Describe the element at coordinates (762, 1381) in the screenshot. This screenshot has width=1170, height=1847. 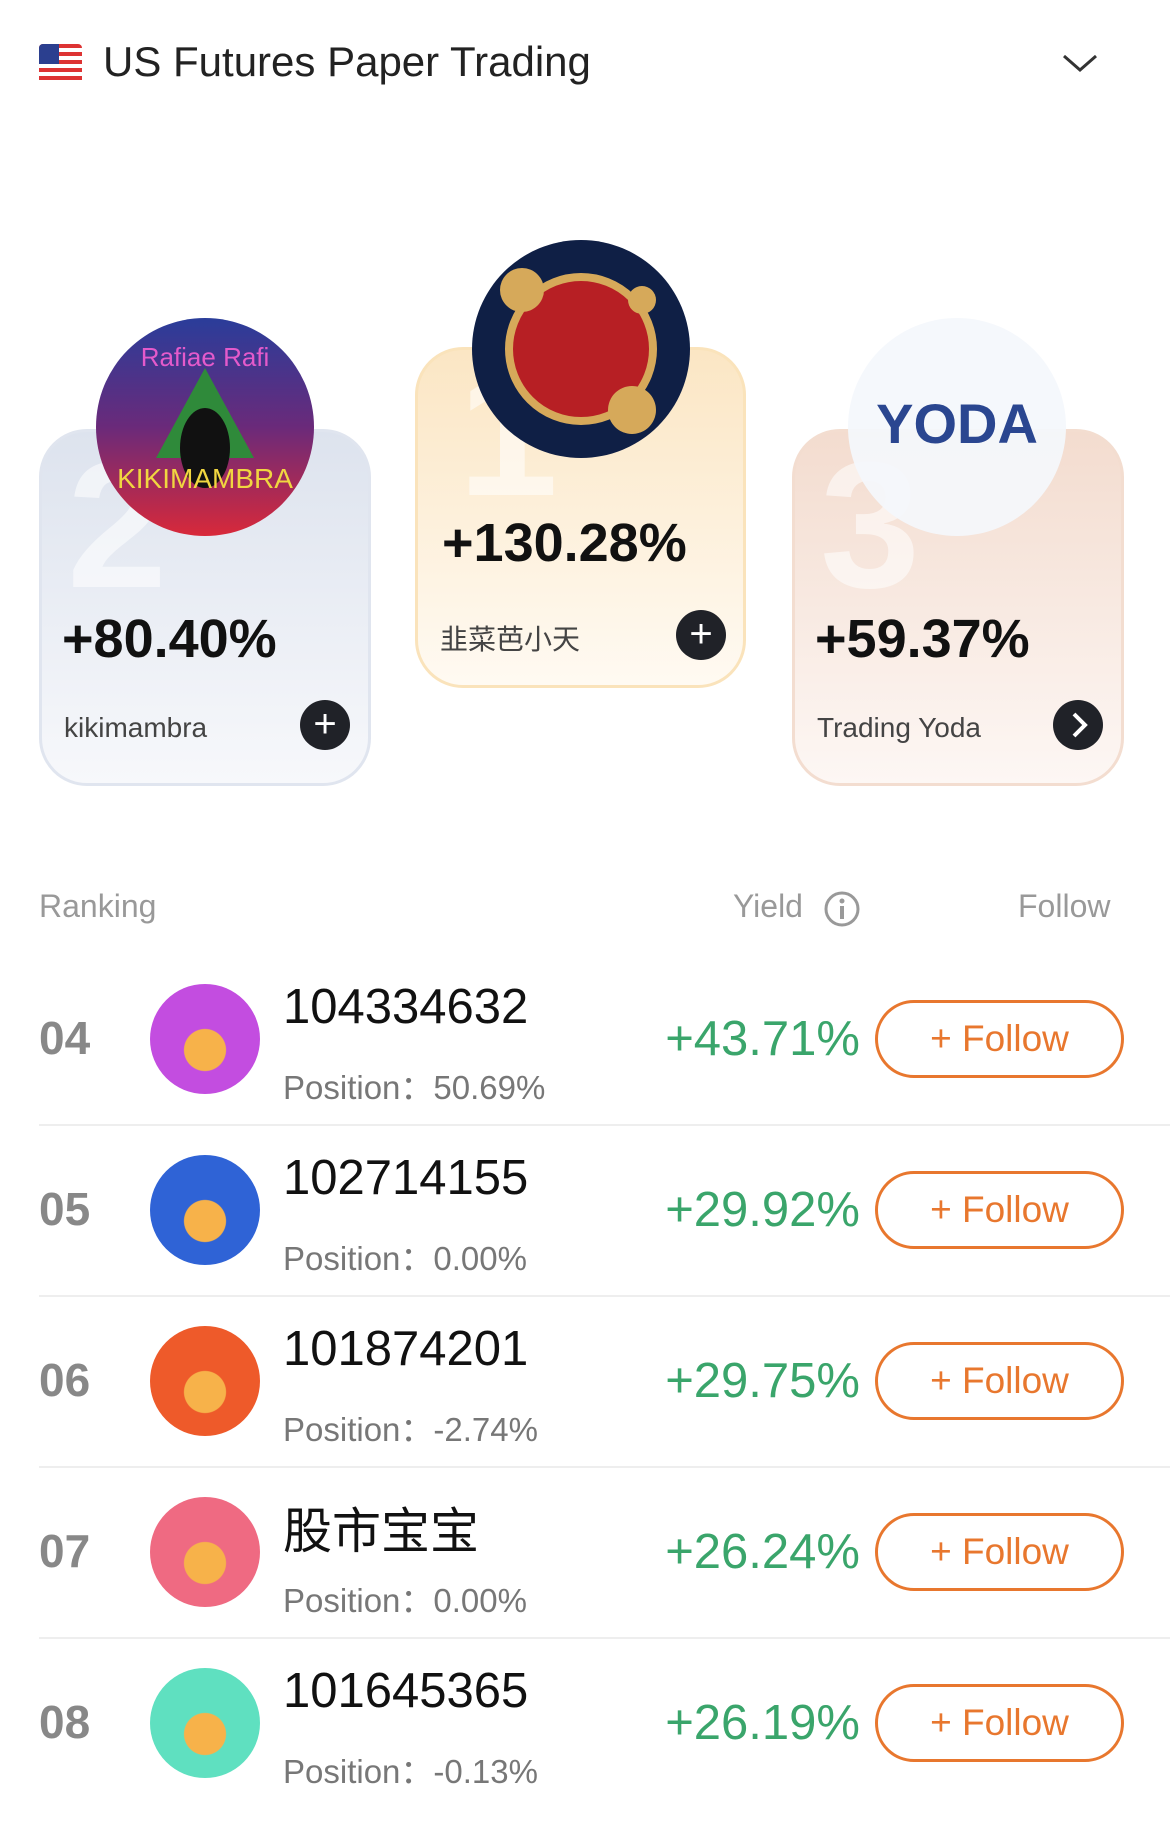
I see `yield: +29.75%` at that location.